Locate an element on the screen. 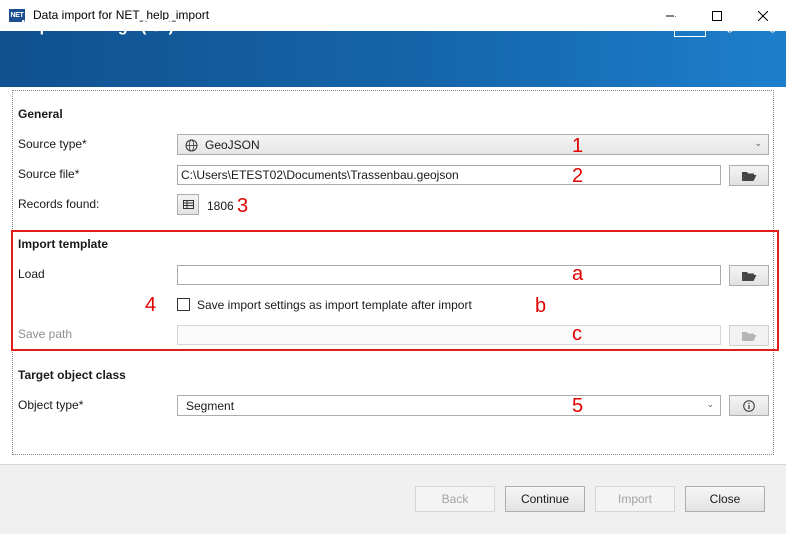 The height and width of the screenshot is (534, 786). object-type-info-button is located at coordinates (749, 405).